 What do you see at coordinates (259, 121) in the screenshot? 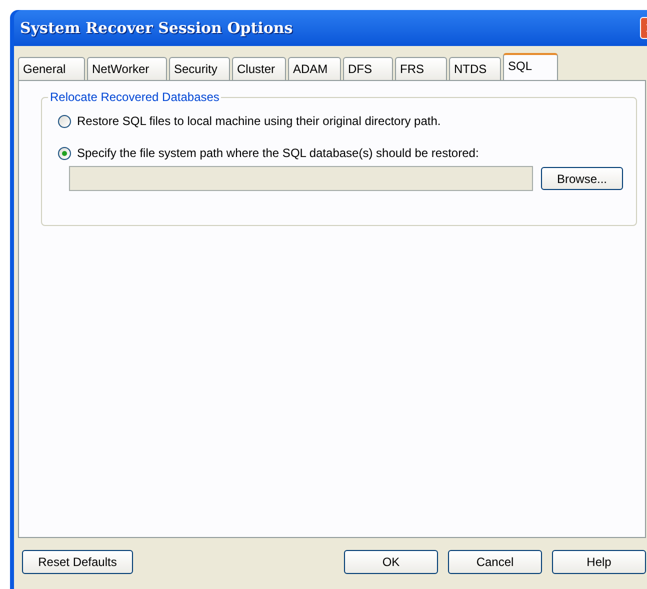
I see `option-label: Restore SQL files to local machine using their original directory path.` at bounding box center [259, 121].